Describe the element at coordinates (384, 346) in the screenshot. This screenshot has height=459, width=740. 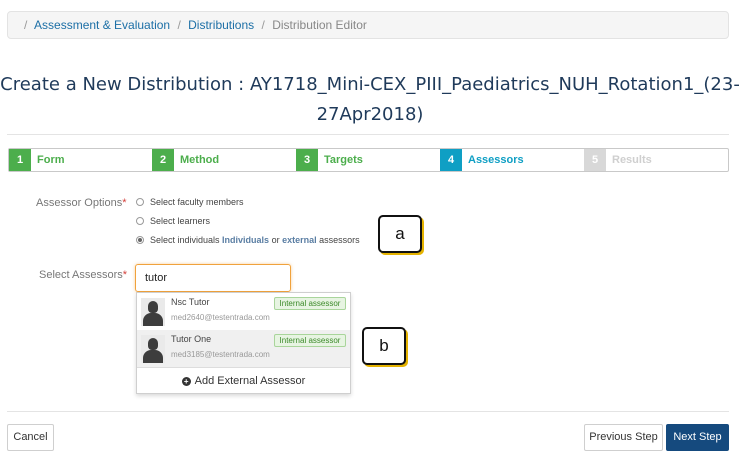
I see `callout-b: b` at that location.